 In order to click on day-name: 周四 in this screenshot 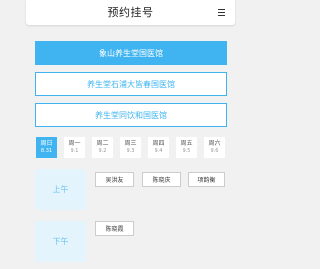, I will do `click(158, 143)`.